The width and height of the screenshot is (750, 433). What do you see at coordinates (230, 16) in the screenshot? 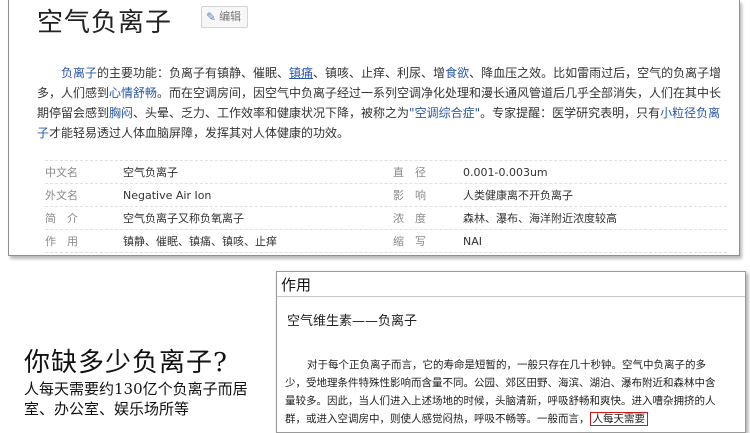
I see `edit-label: 编辑` at bounding box center [230, 16].